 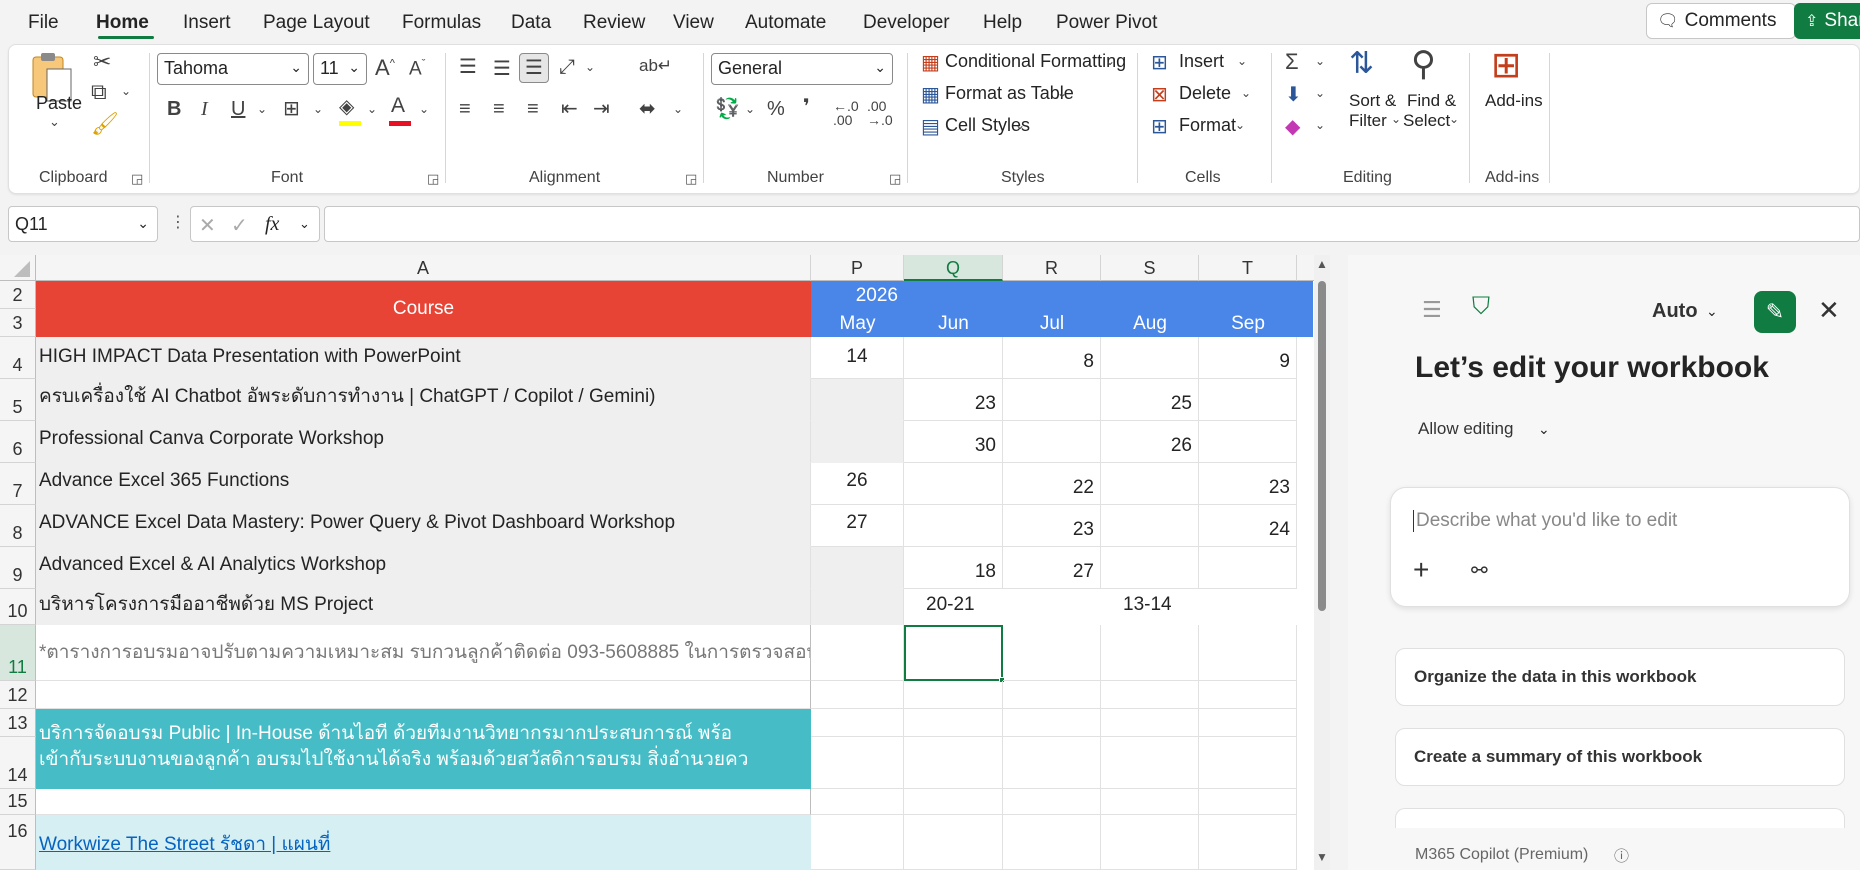 I want to click on formula-input, so click(x=1092, y=224).